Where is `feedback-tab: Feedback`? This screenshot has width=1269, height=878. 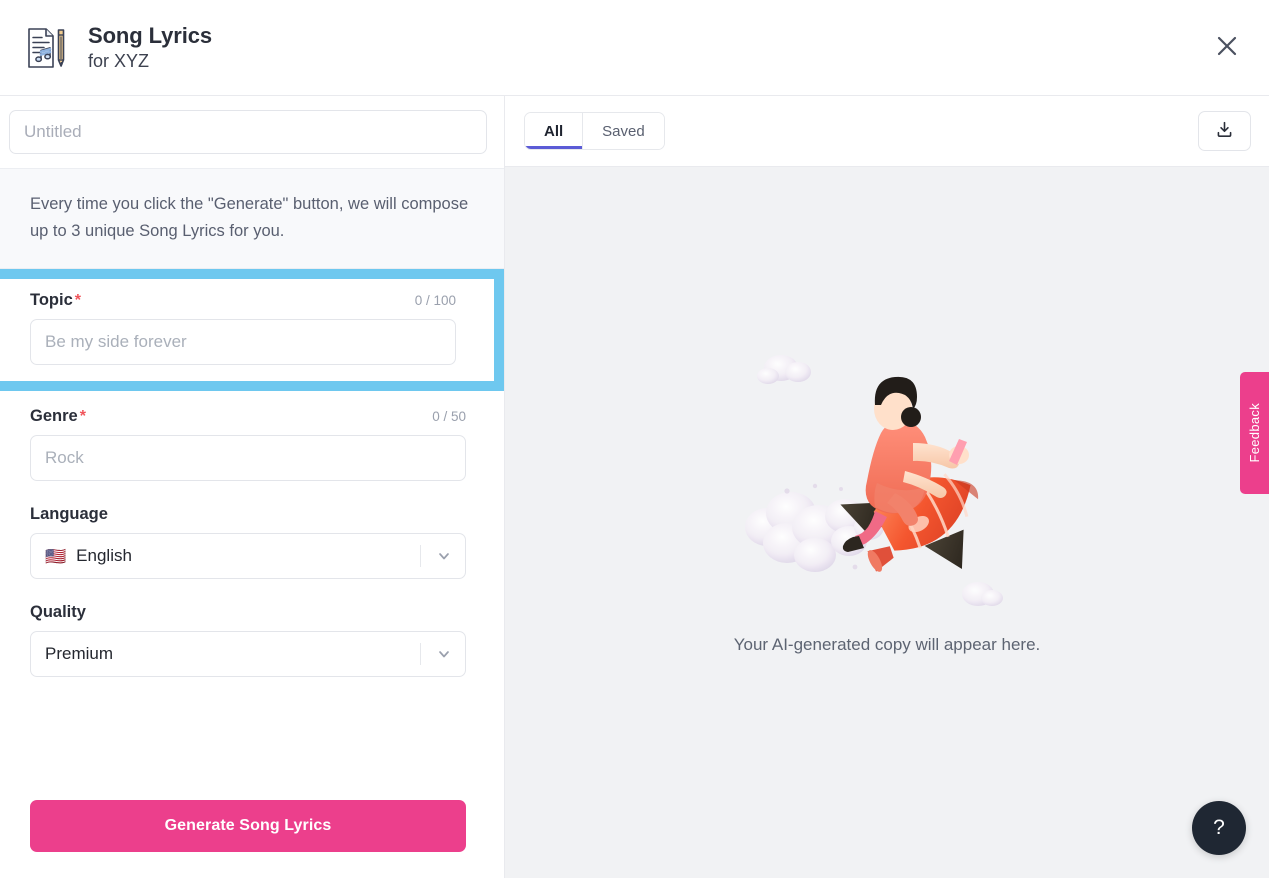 feedback-tab: Feedback is located at coordinates (1254, 433).